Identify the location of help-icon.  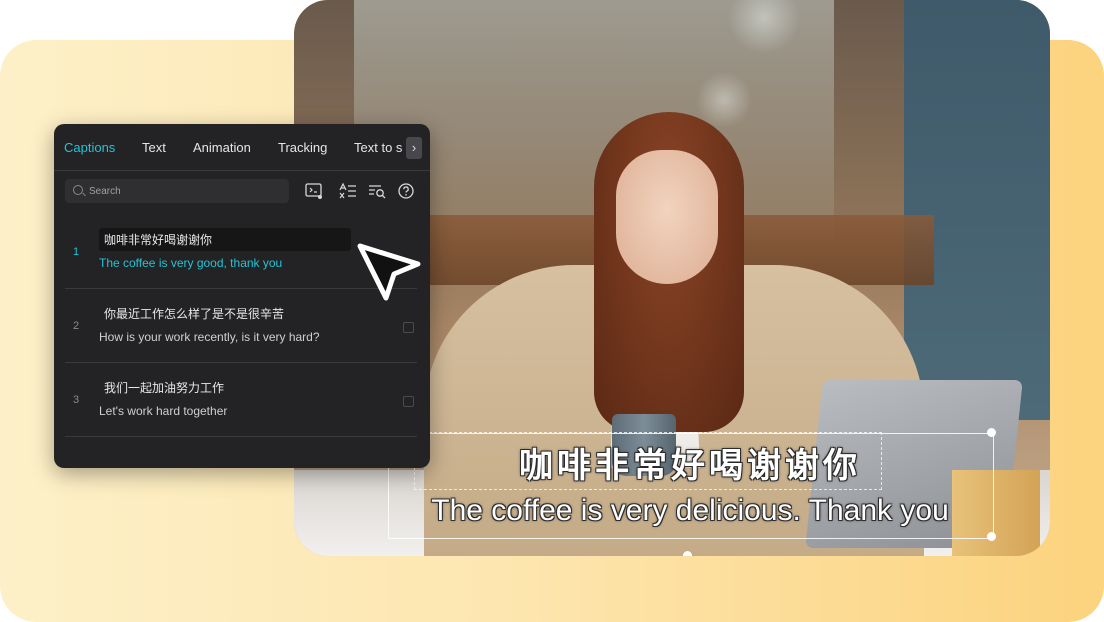
(406, 191).